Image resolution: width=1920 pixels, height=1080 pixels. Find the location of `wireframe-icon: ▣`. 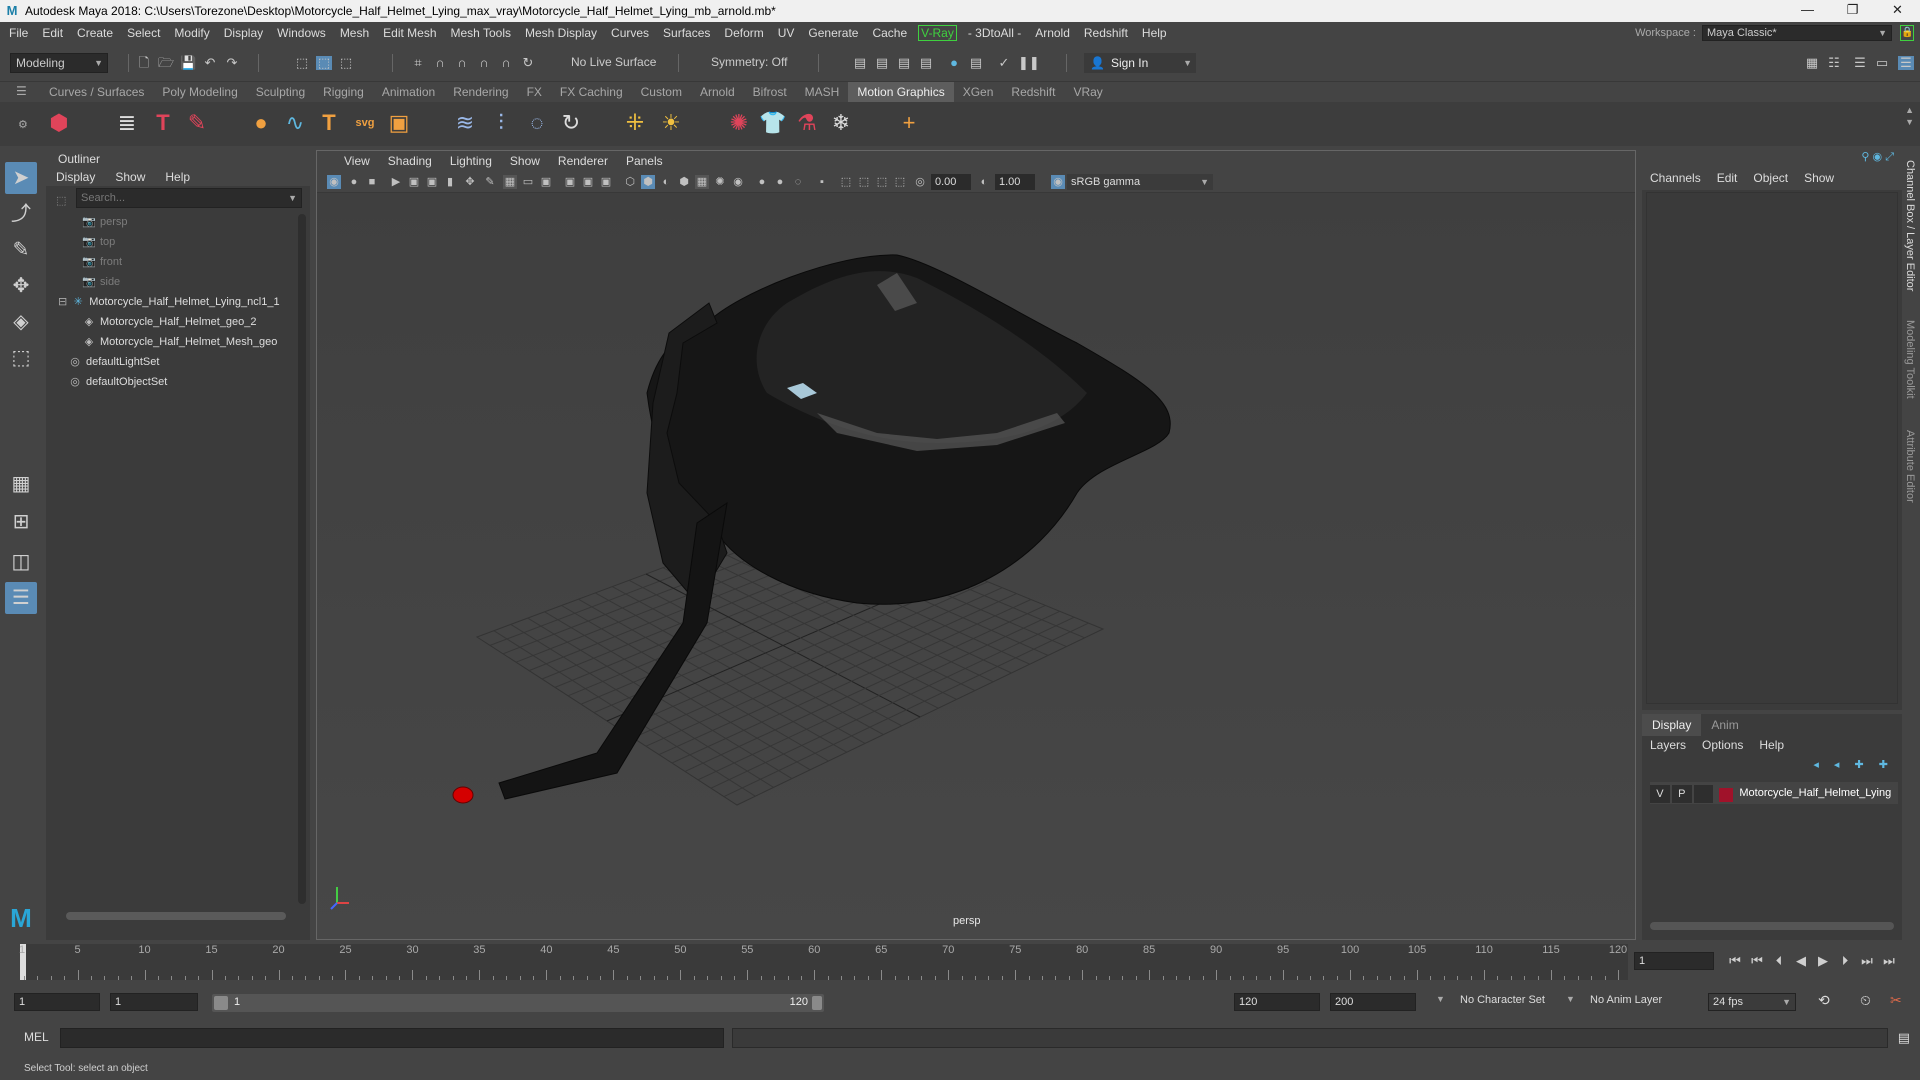

wireframe-icon: ▣ is located at coordinates (606, 182).